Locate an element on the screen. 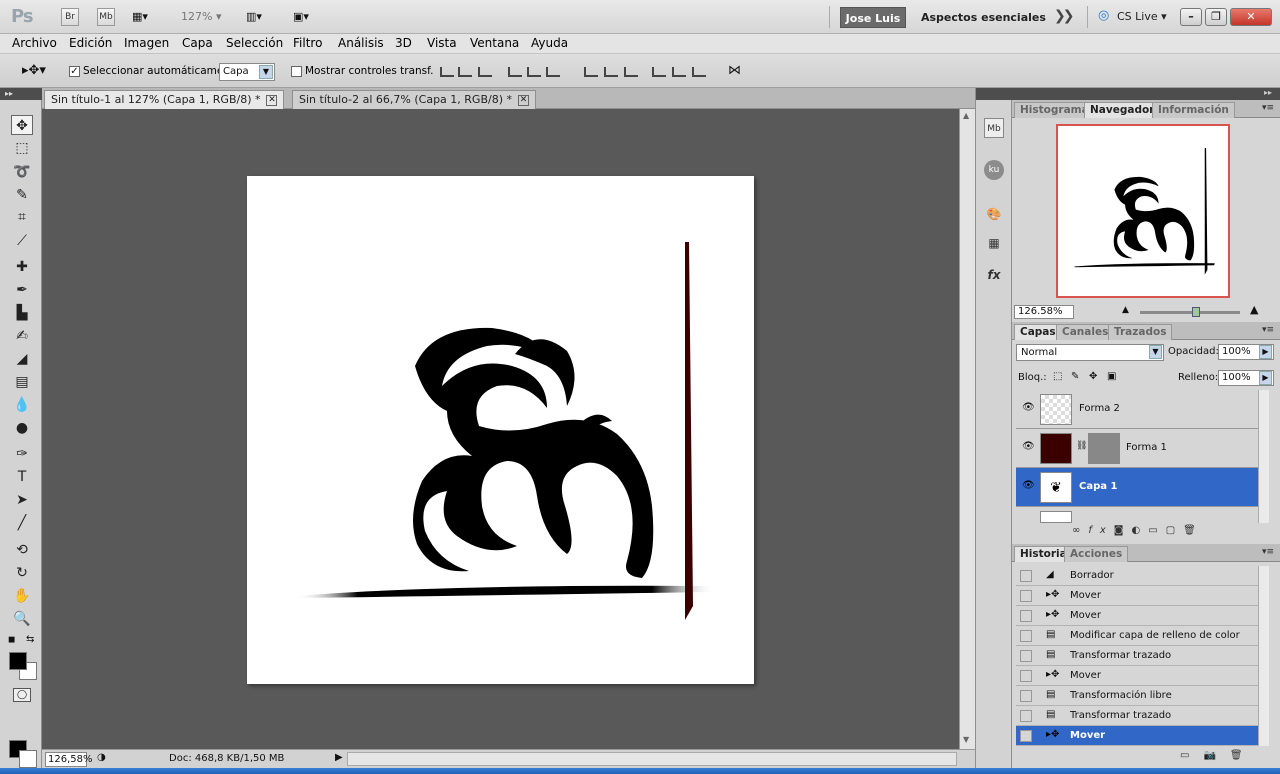  pen-tool-icon: ✑ is located at coordinates (22, 454).